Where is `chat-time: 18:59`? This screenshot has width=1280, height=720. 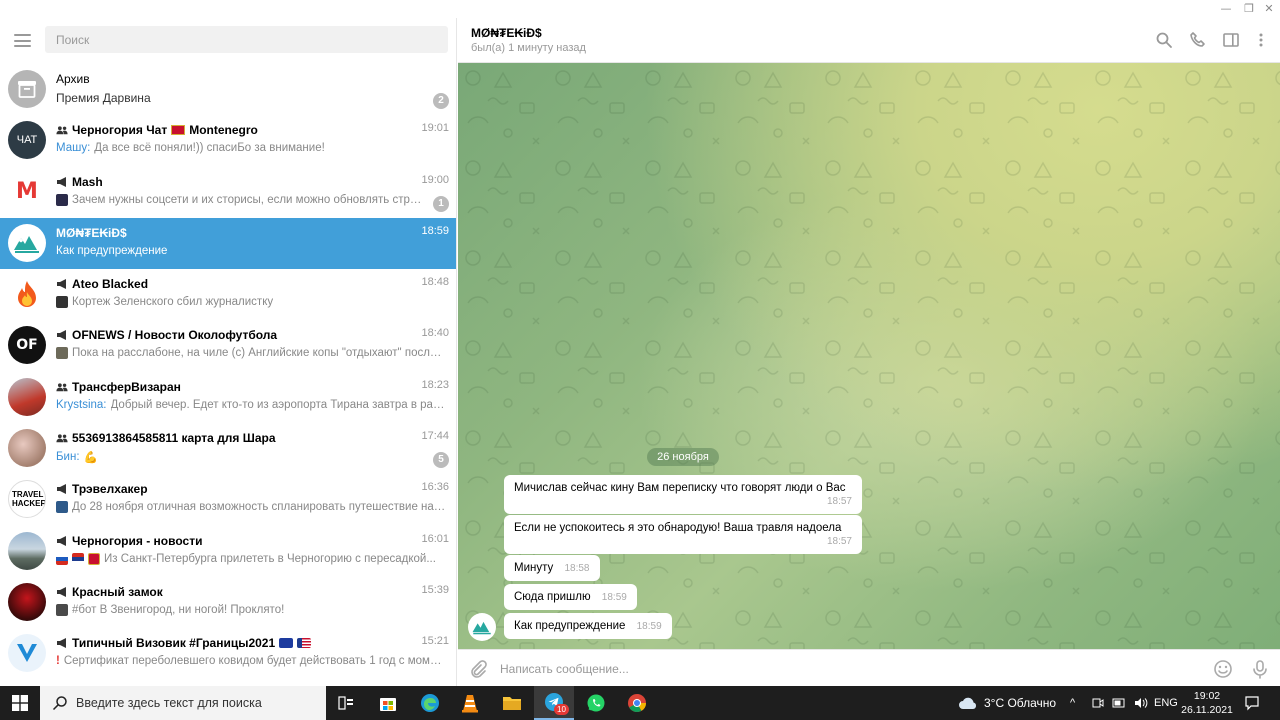 chat-time: 18:59 is located at coordinates (435, 230).